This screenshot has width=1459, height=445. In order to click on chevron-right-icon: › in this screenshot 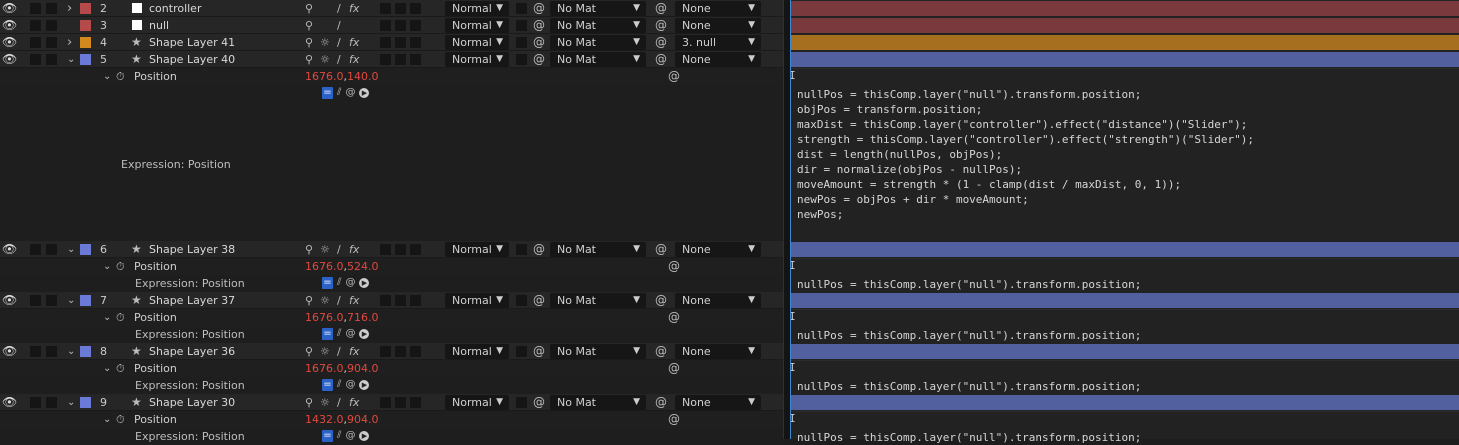, I will do `click(69, 8)`.